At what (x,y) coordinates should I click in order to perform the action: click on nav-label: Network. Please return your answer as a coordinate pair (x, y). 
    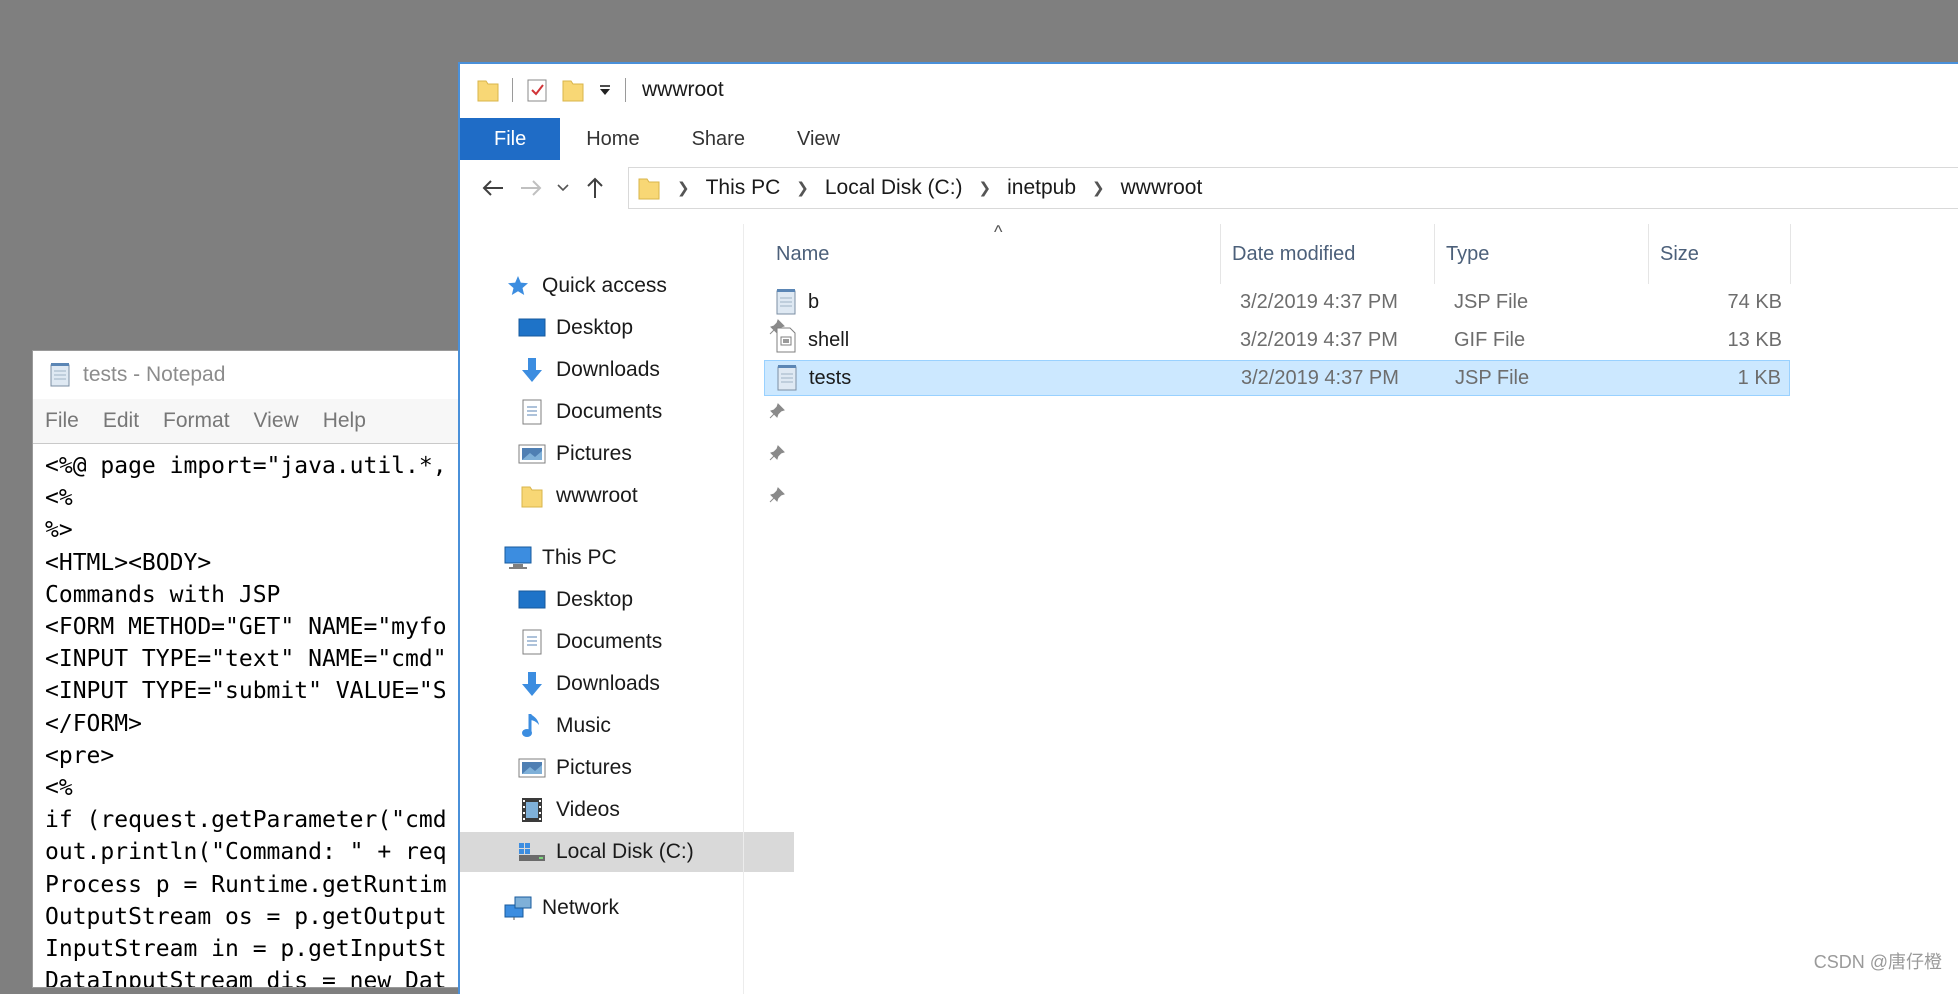
    Looking at the image, I should click on (581, 907).